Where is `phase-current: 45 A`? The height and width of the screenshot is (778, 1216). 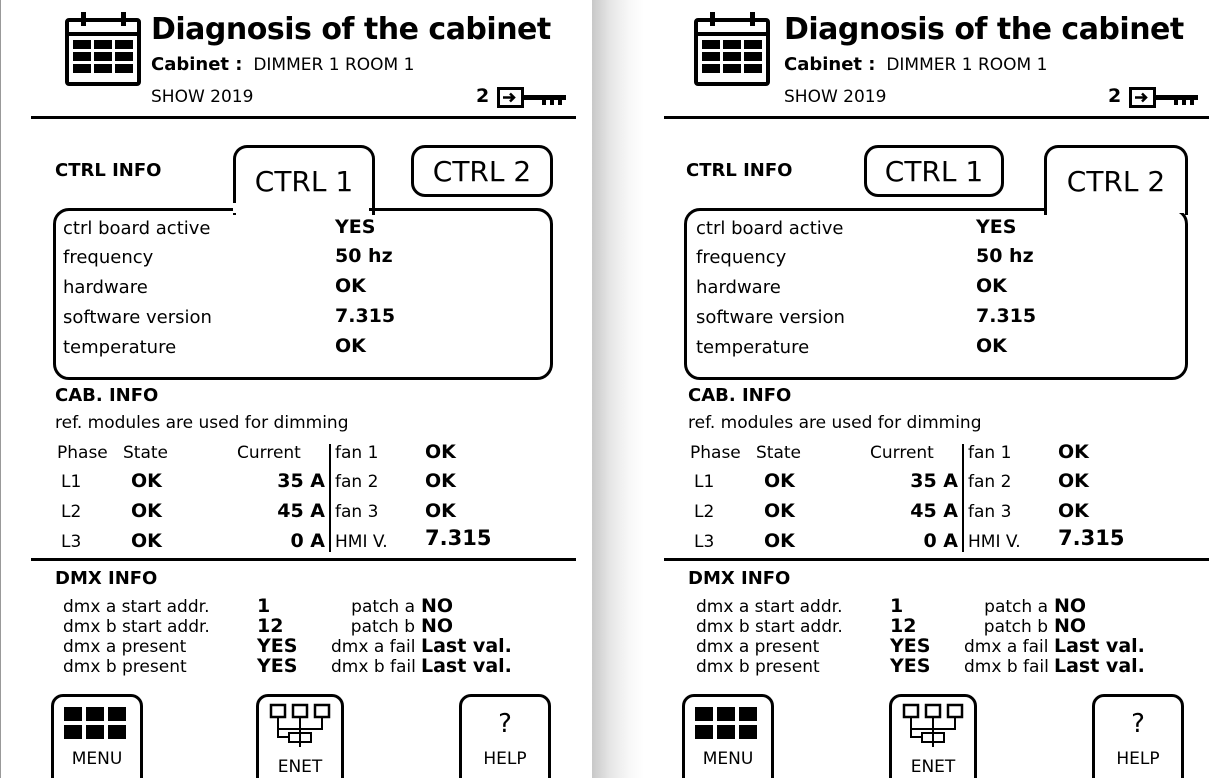 phase-current: 45 A is located at coordinates (934, 511).